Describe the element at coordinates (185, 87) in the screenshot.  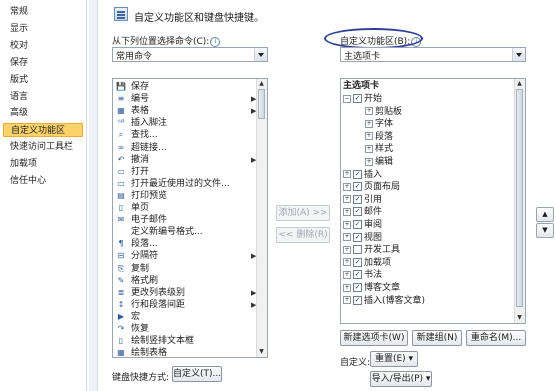
I see `command-item: 💾 保存` at that location.